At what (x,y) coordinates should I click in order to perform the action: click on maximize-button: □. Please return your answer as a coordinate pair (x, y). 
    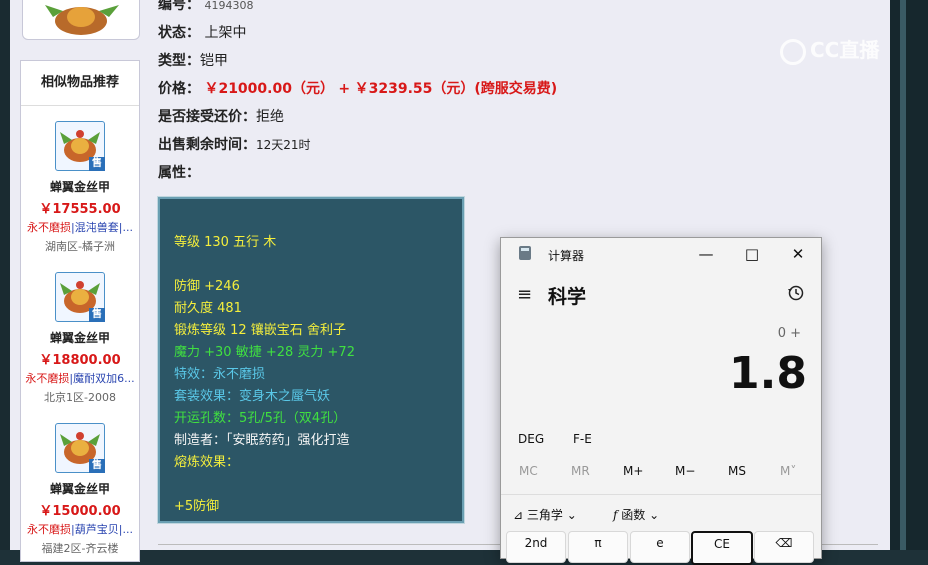
    Looking at the image, I should click on (752, 254).